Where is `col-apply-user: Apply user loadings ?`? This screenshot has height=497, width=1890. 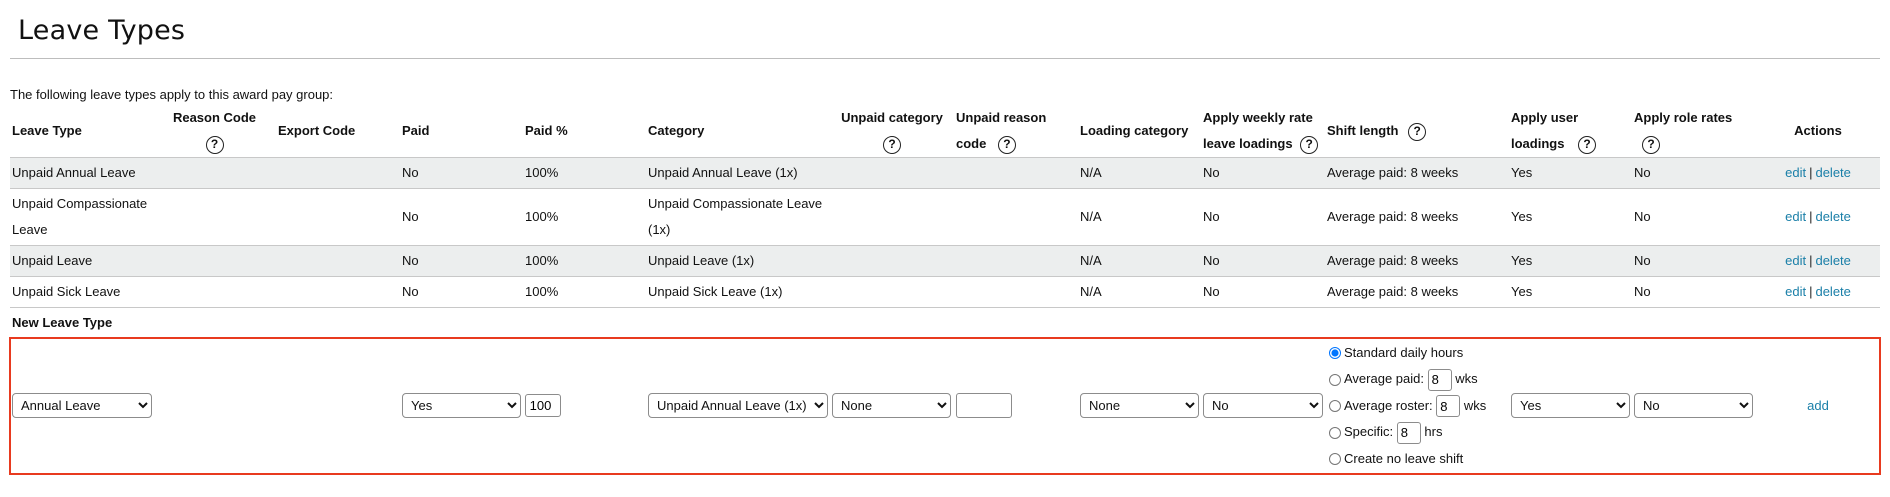
col-apply-user: Apply user loadings ? is located at coordinates (1570, 131).